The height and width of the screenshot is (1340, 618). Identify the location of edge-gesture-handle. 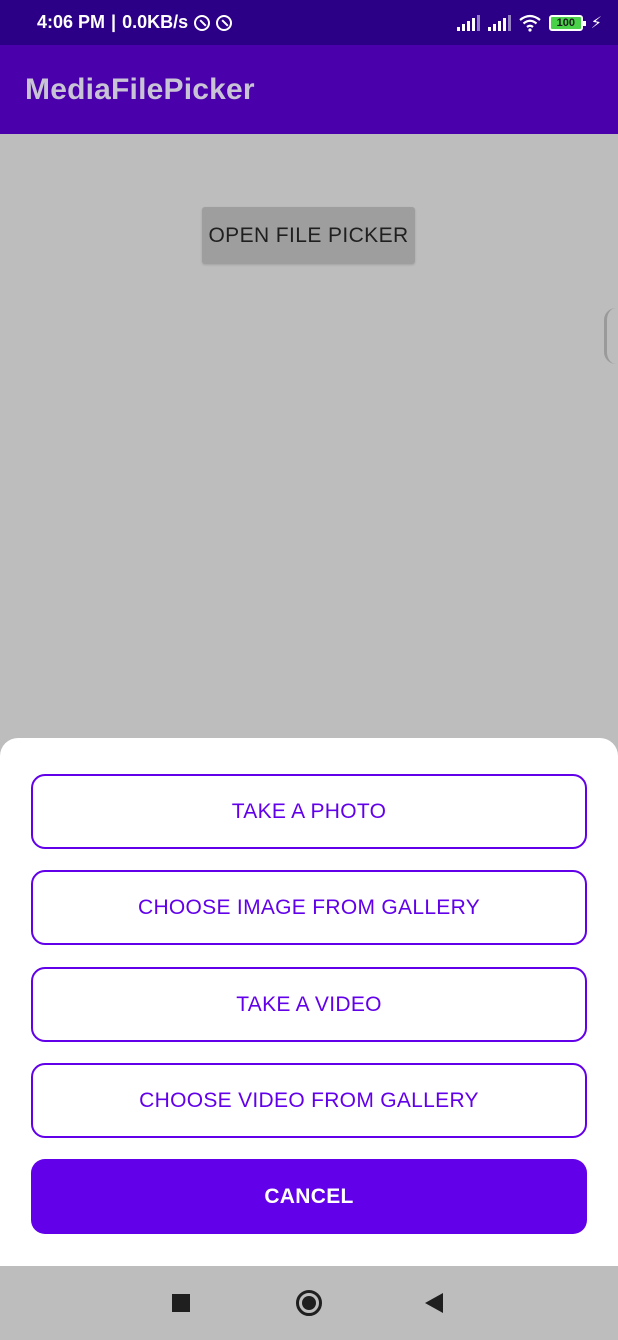
(611, 336).